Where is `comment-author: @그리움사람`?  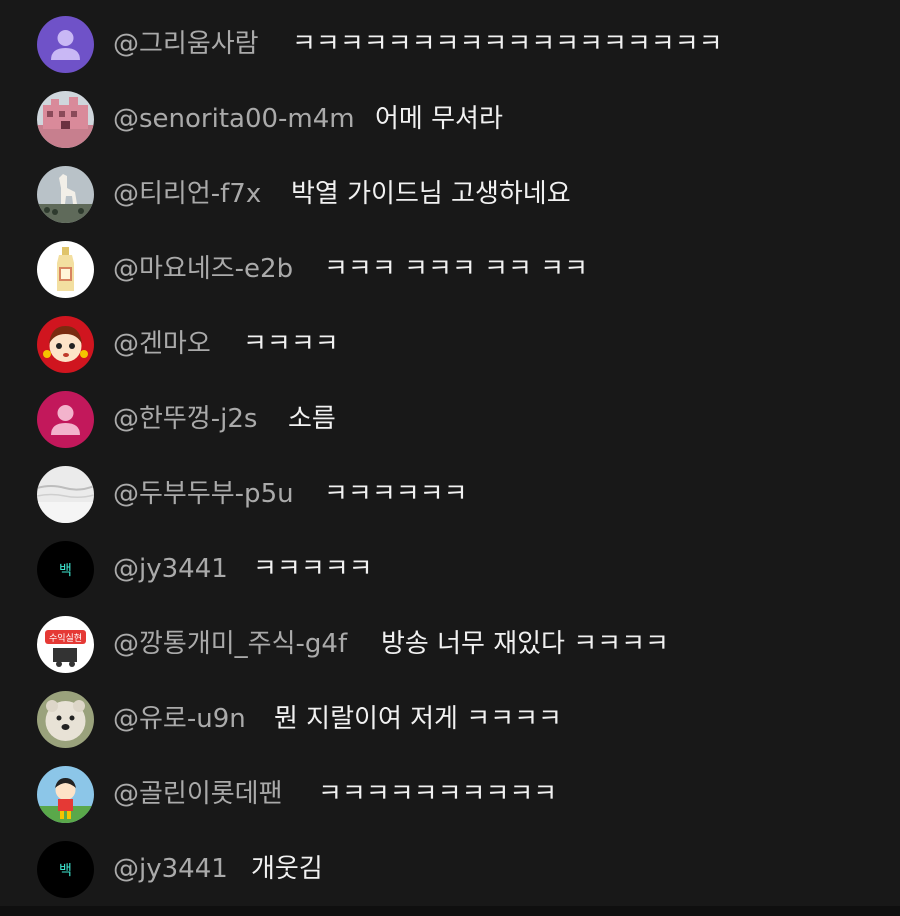 comment-author: @그리움사람 is located at coordinates (186, 44).